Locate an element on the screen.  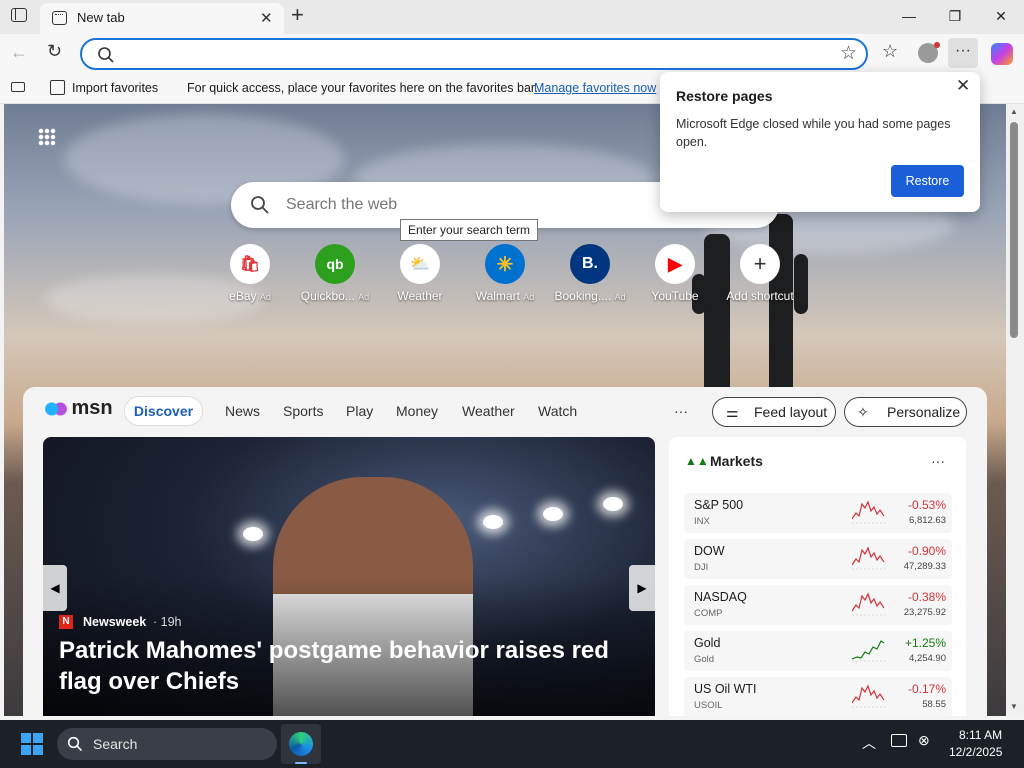
feed-layout-button: ⚌ Feed layout is located at coordinates (774, 412).